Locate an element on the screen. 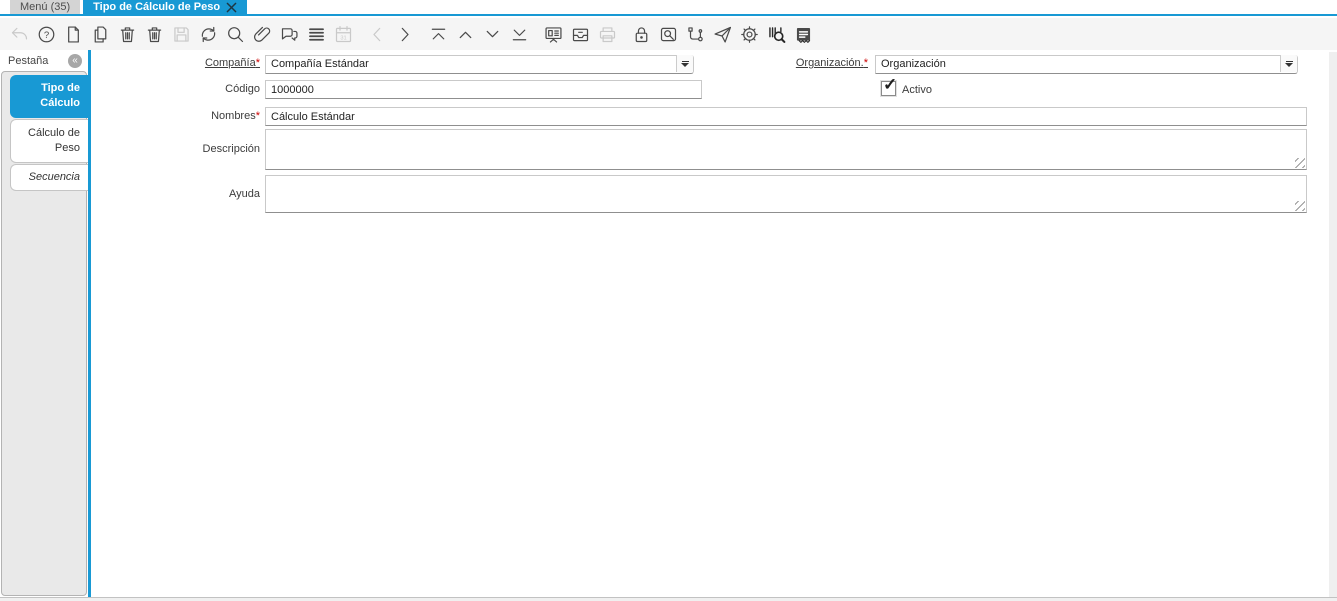  tab-label: Tipo de Cálculo de Peso is located at coordinates (157, 7).